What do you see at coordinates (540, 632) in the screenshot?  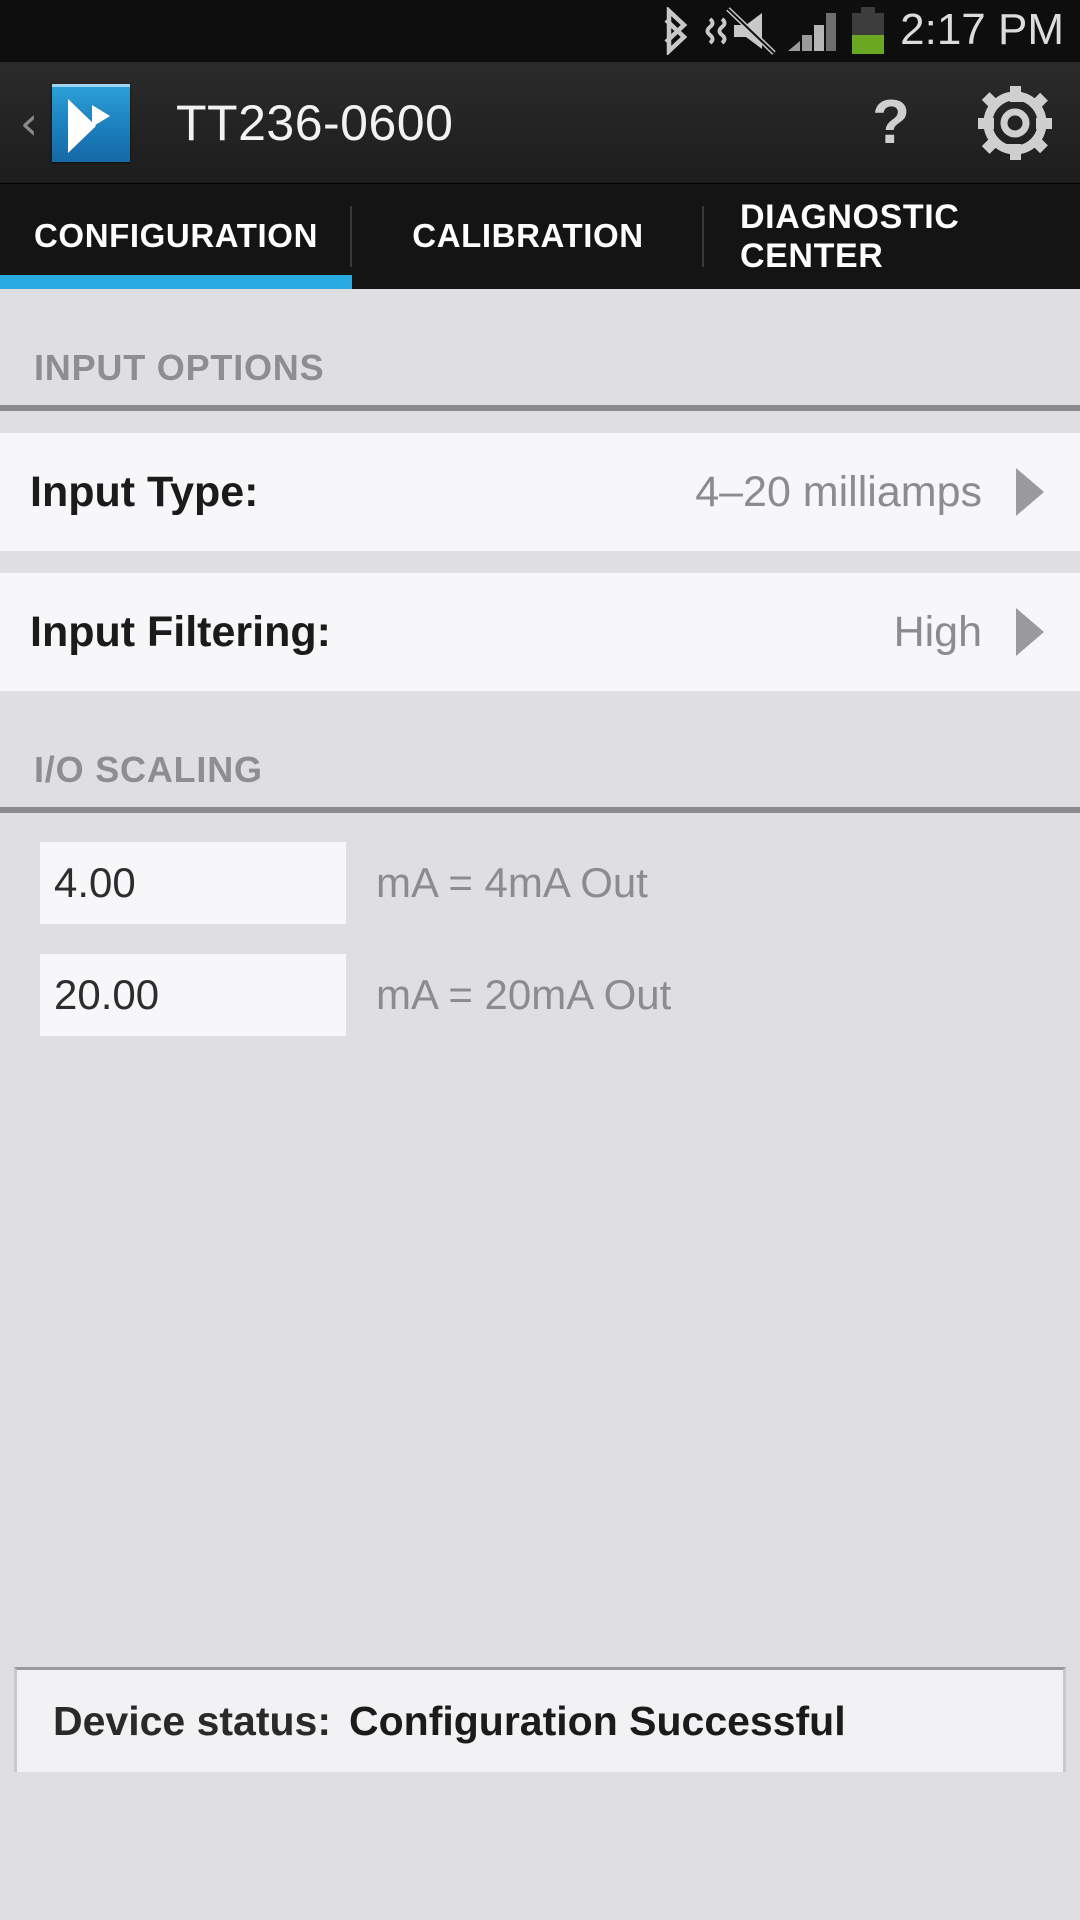 I see `row-input-filtering: Input Filtering: High` at bounding box center [540, 632].